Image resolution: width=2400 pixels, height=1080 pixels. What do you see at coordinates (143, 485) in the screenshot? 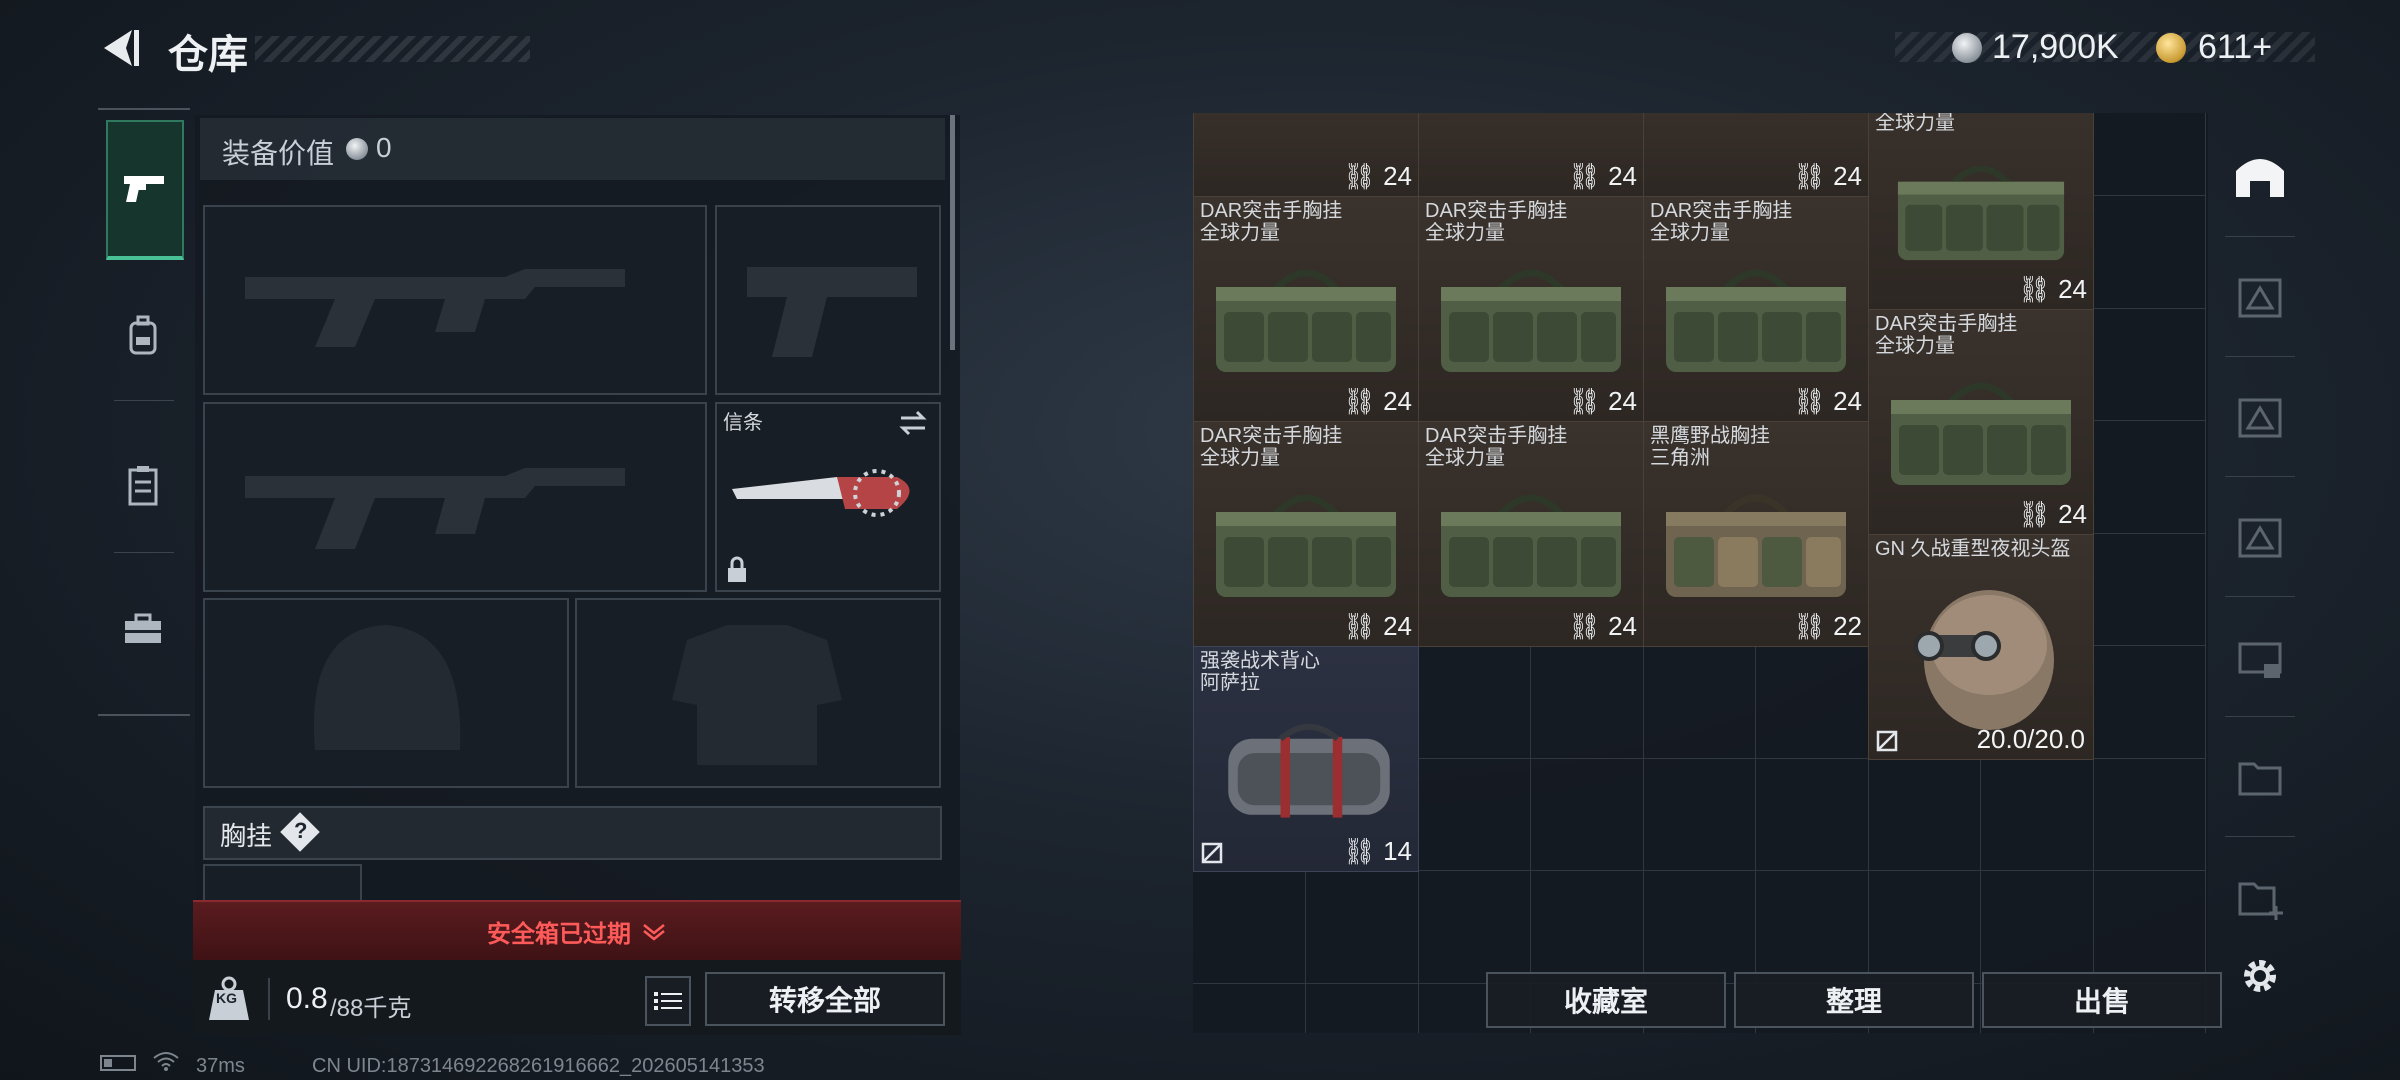
I see `tab-vest` at bounding box center [143, 485].